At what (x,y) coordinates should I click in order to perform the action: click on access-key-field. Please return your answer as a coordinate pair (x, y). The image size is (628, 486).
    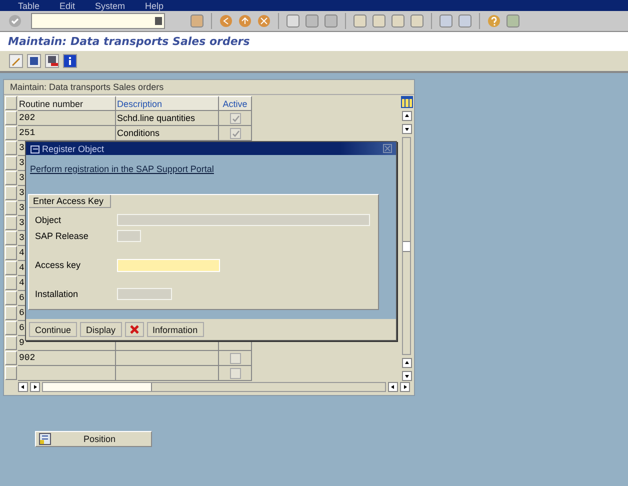
    Looking at the image, I should click on (168, 265).